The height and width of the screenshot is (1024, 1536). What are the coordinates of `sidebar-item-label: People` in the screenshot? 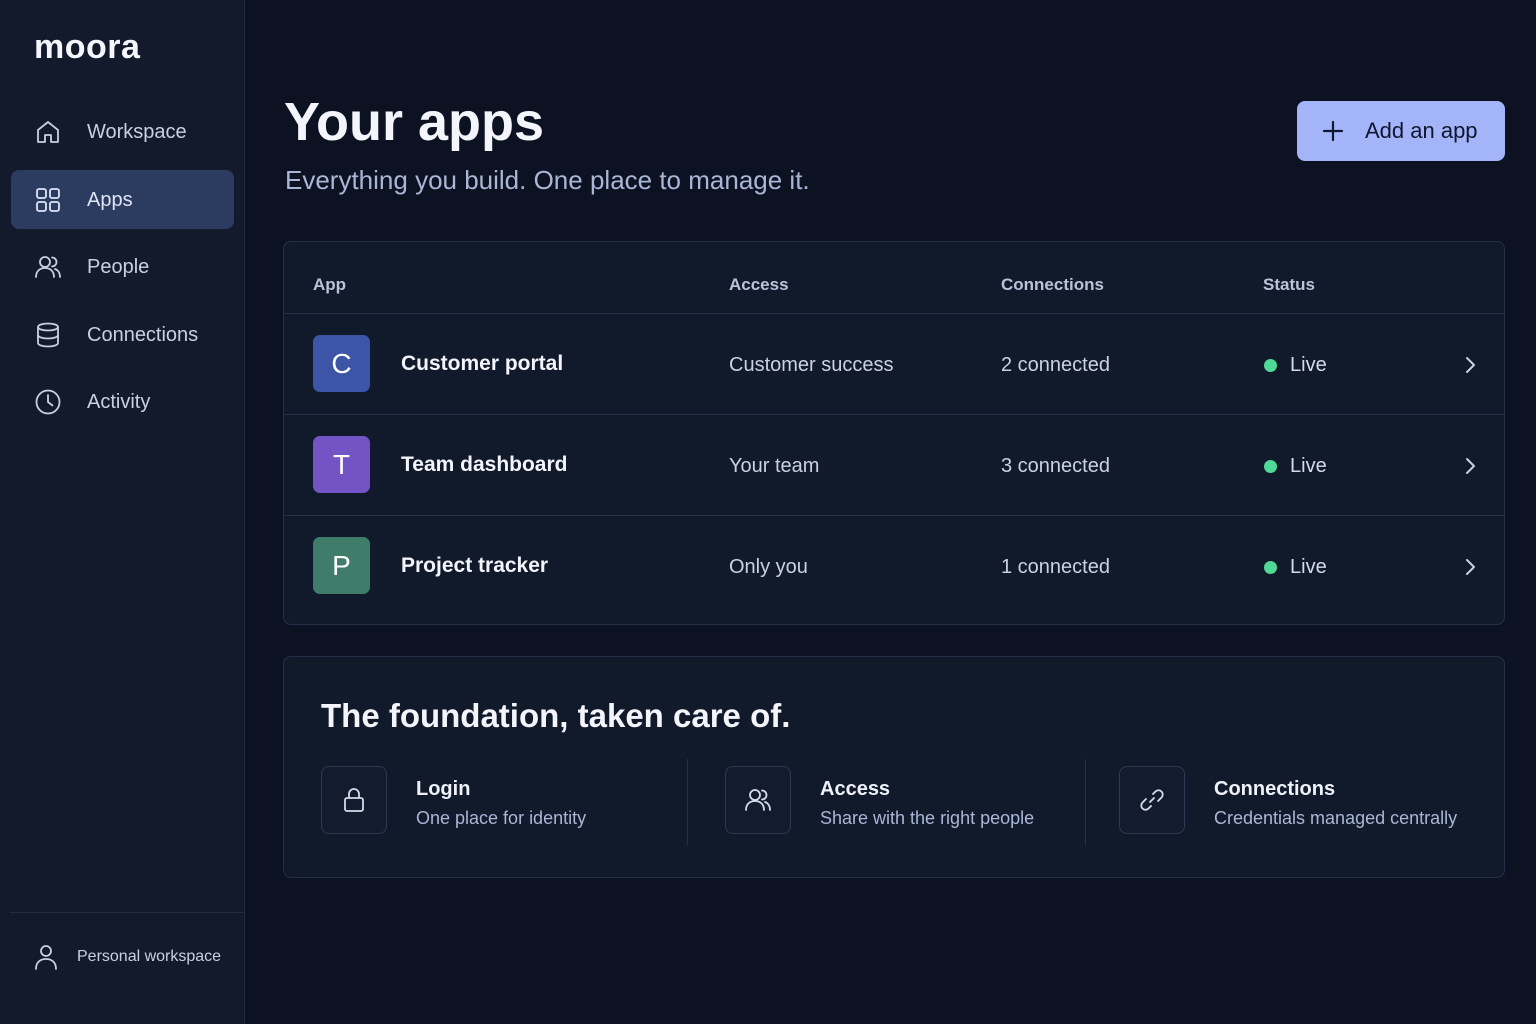 It's located at (118, 267).